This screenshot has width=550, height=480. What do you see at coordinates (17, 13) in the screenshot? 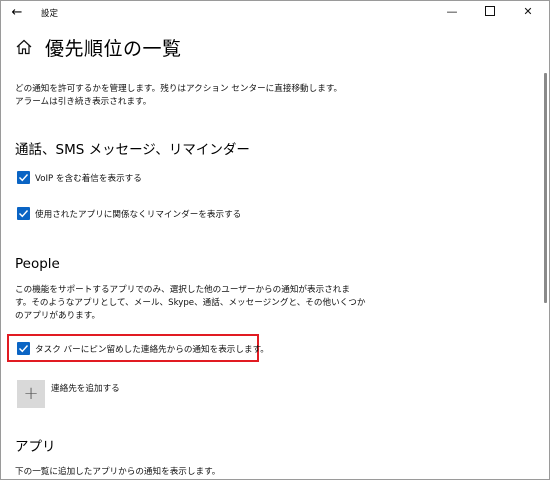
I see `back-arrow-icon: ←` at bounding box center [17, 13].